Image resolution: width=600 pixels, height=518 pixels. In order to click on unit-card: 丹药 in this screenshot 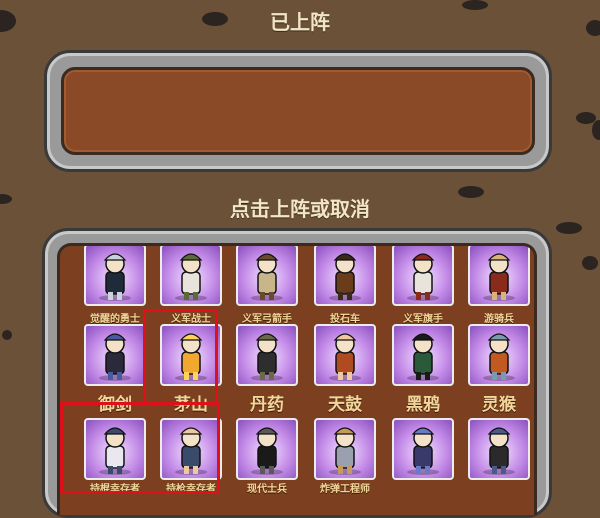, I will do `click(267, 369)`.